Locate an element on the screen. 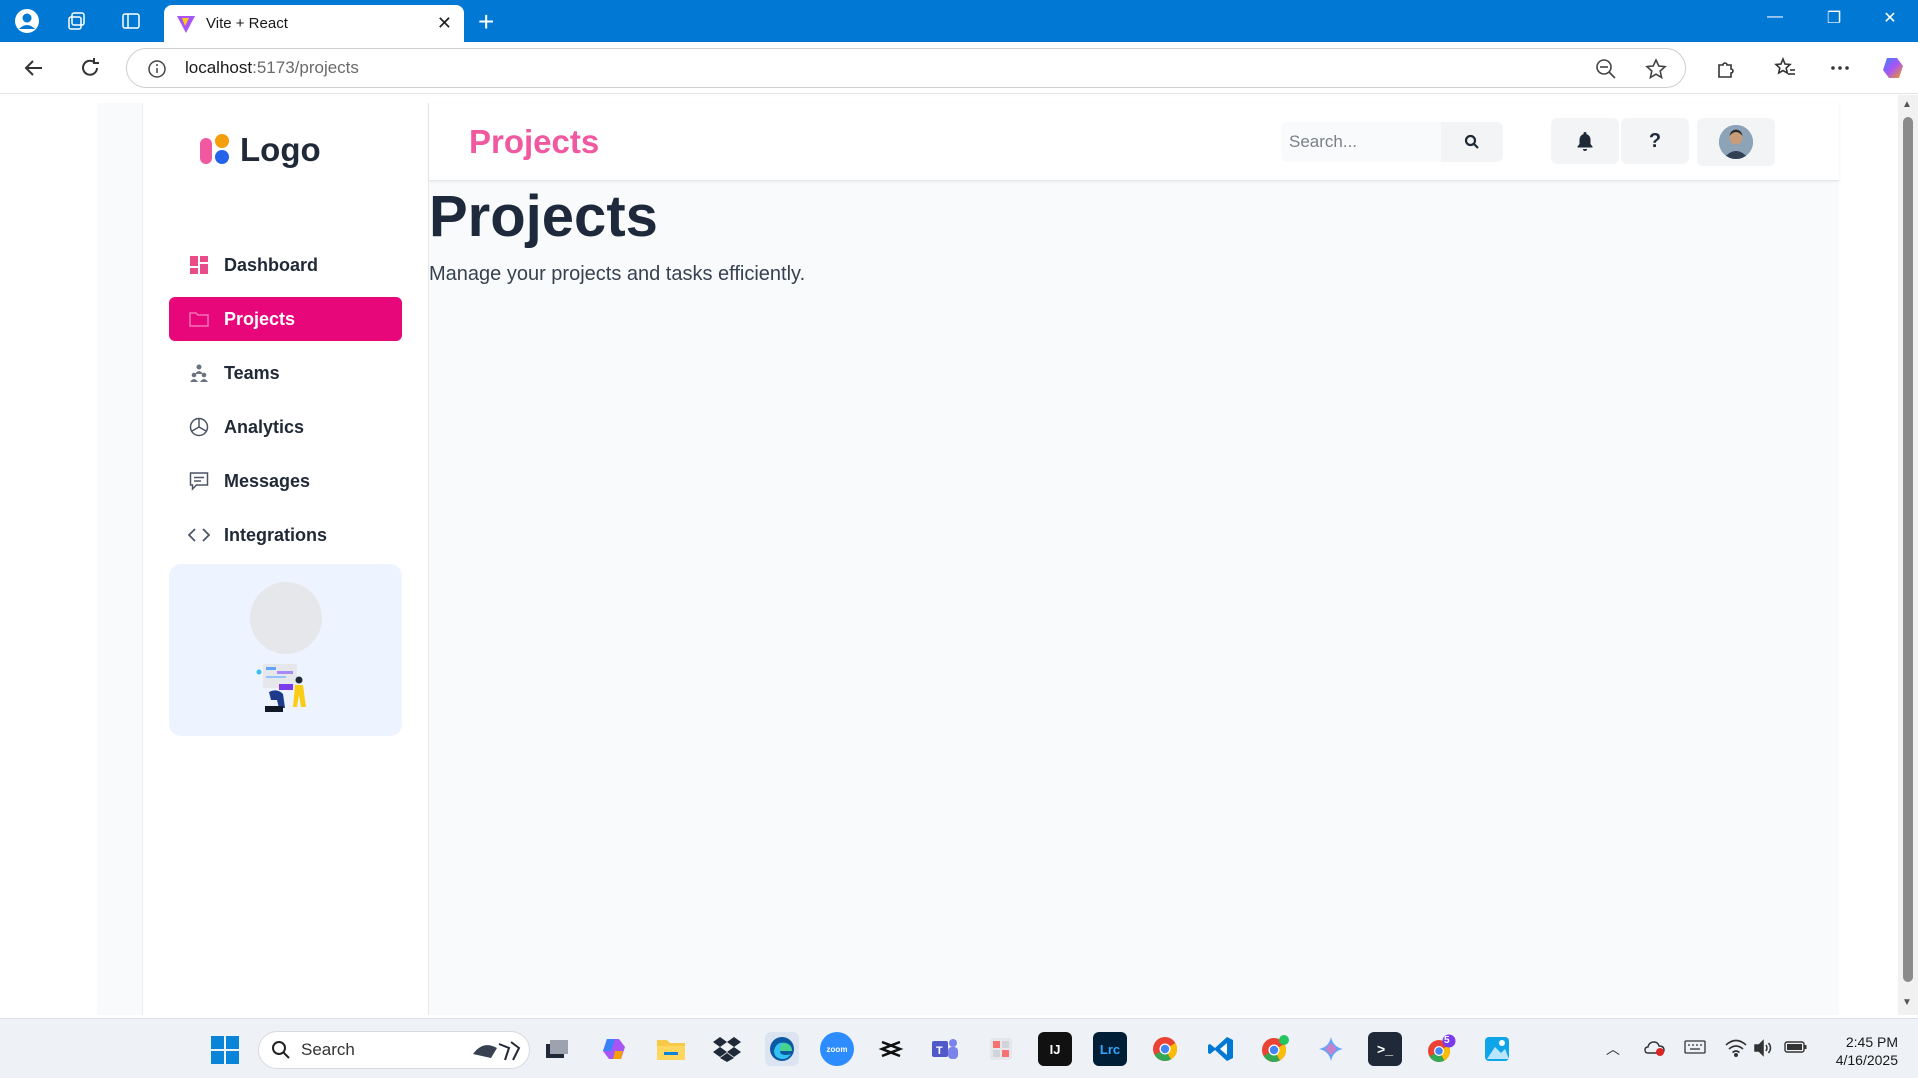 This screenshot has height=1078, width=1918. chrome-icon is located at coordinates (1165, 1049).